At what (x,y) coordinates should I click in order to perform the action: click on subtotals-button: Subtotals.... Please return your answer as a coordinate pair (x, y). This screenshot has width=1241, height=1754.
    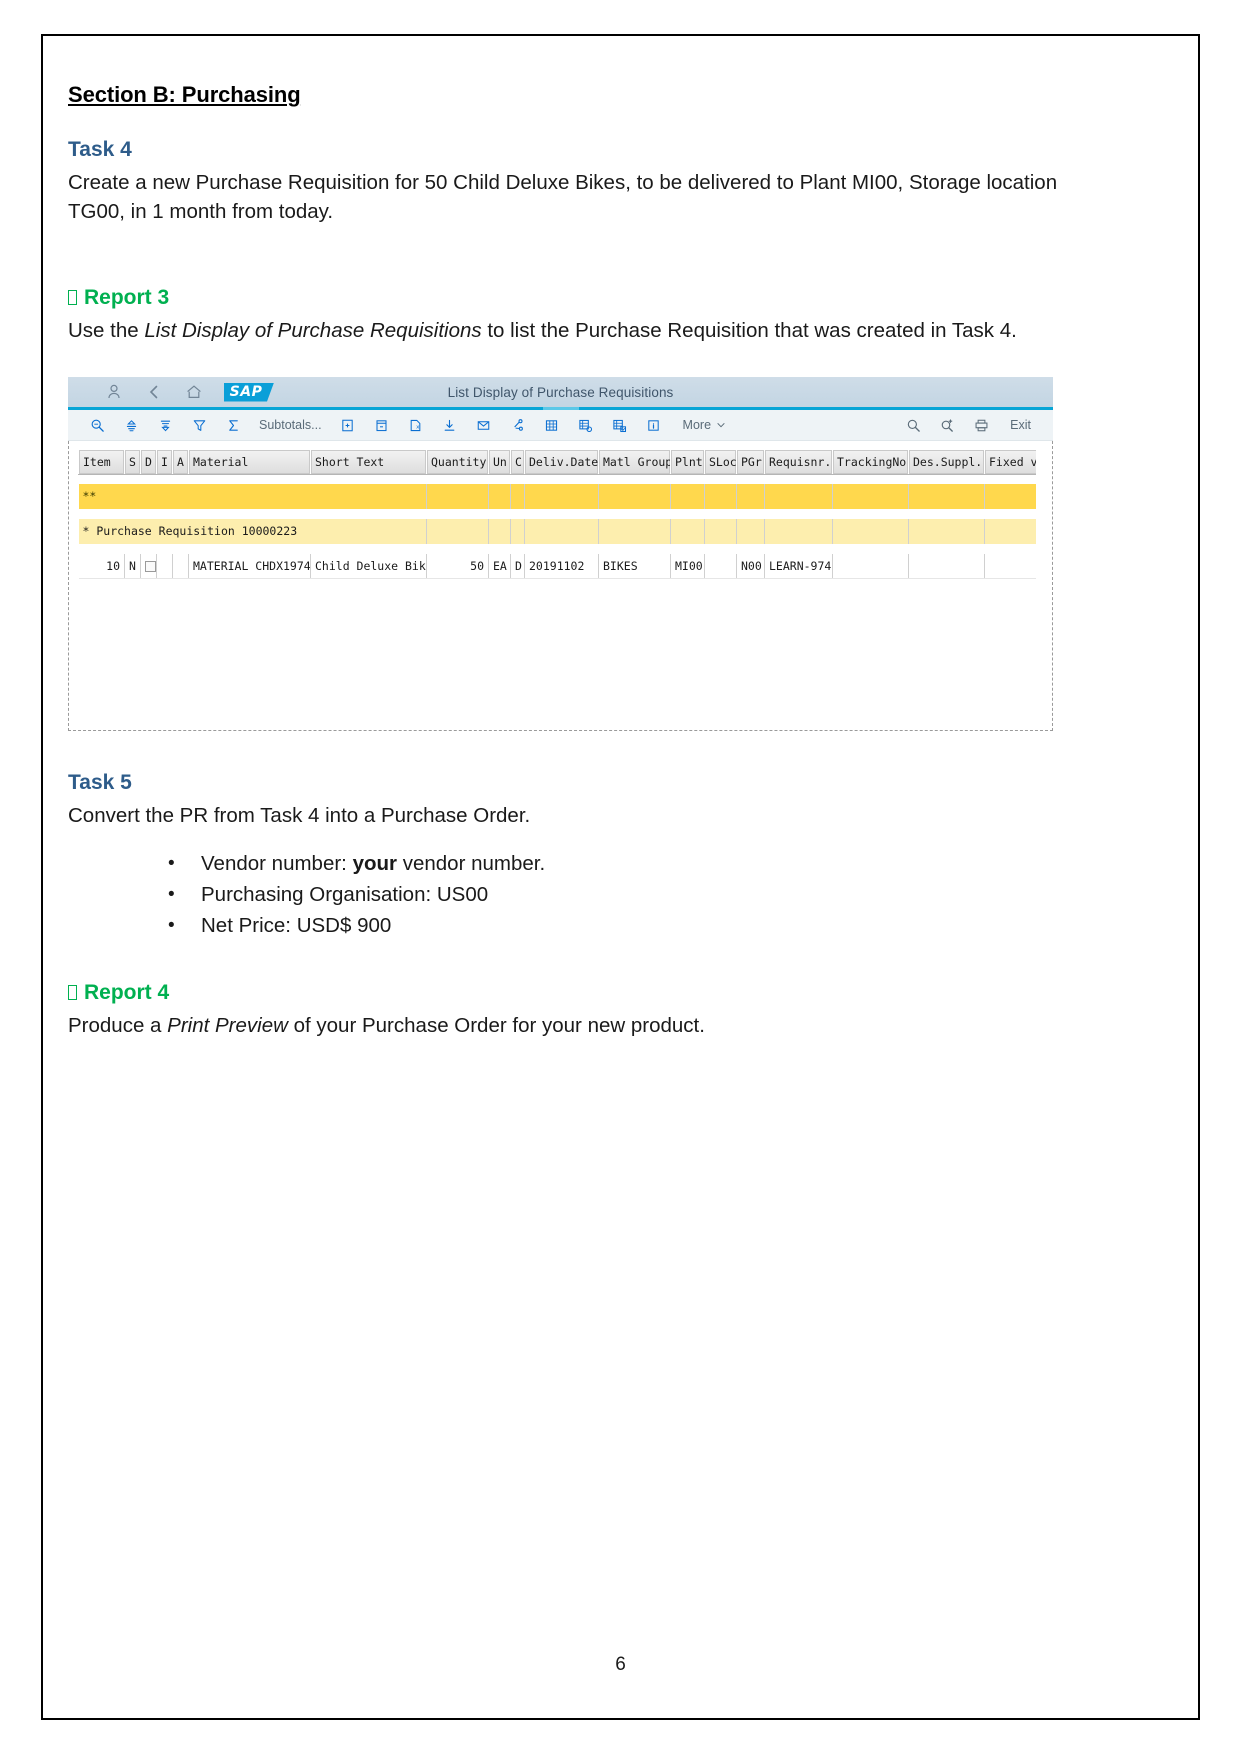
    Looking at the image, I should click on (290, 425).